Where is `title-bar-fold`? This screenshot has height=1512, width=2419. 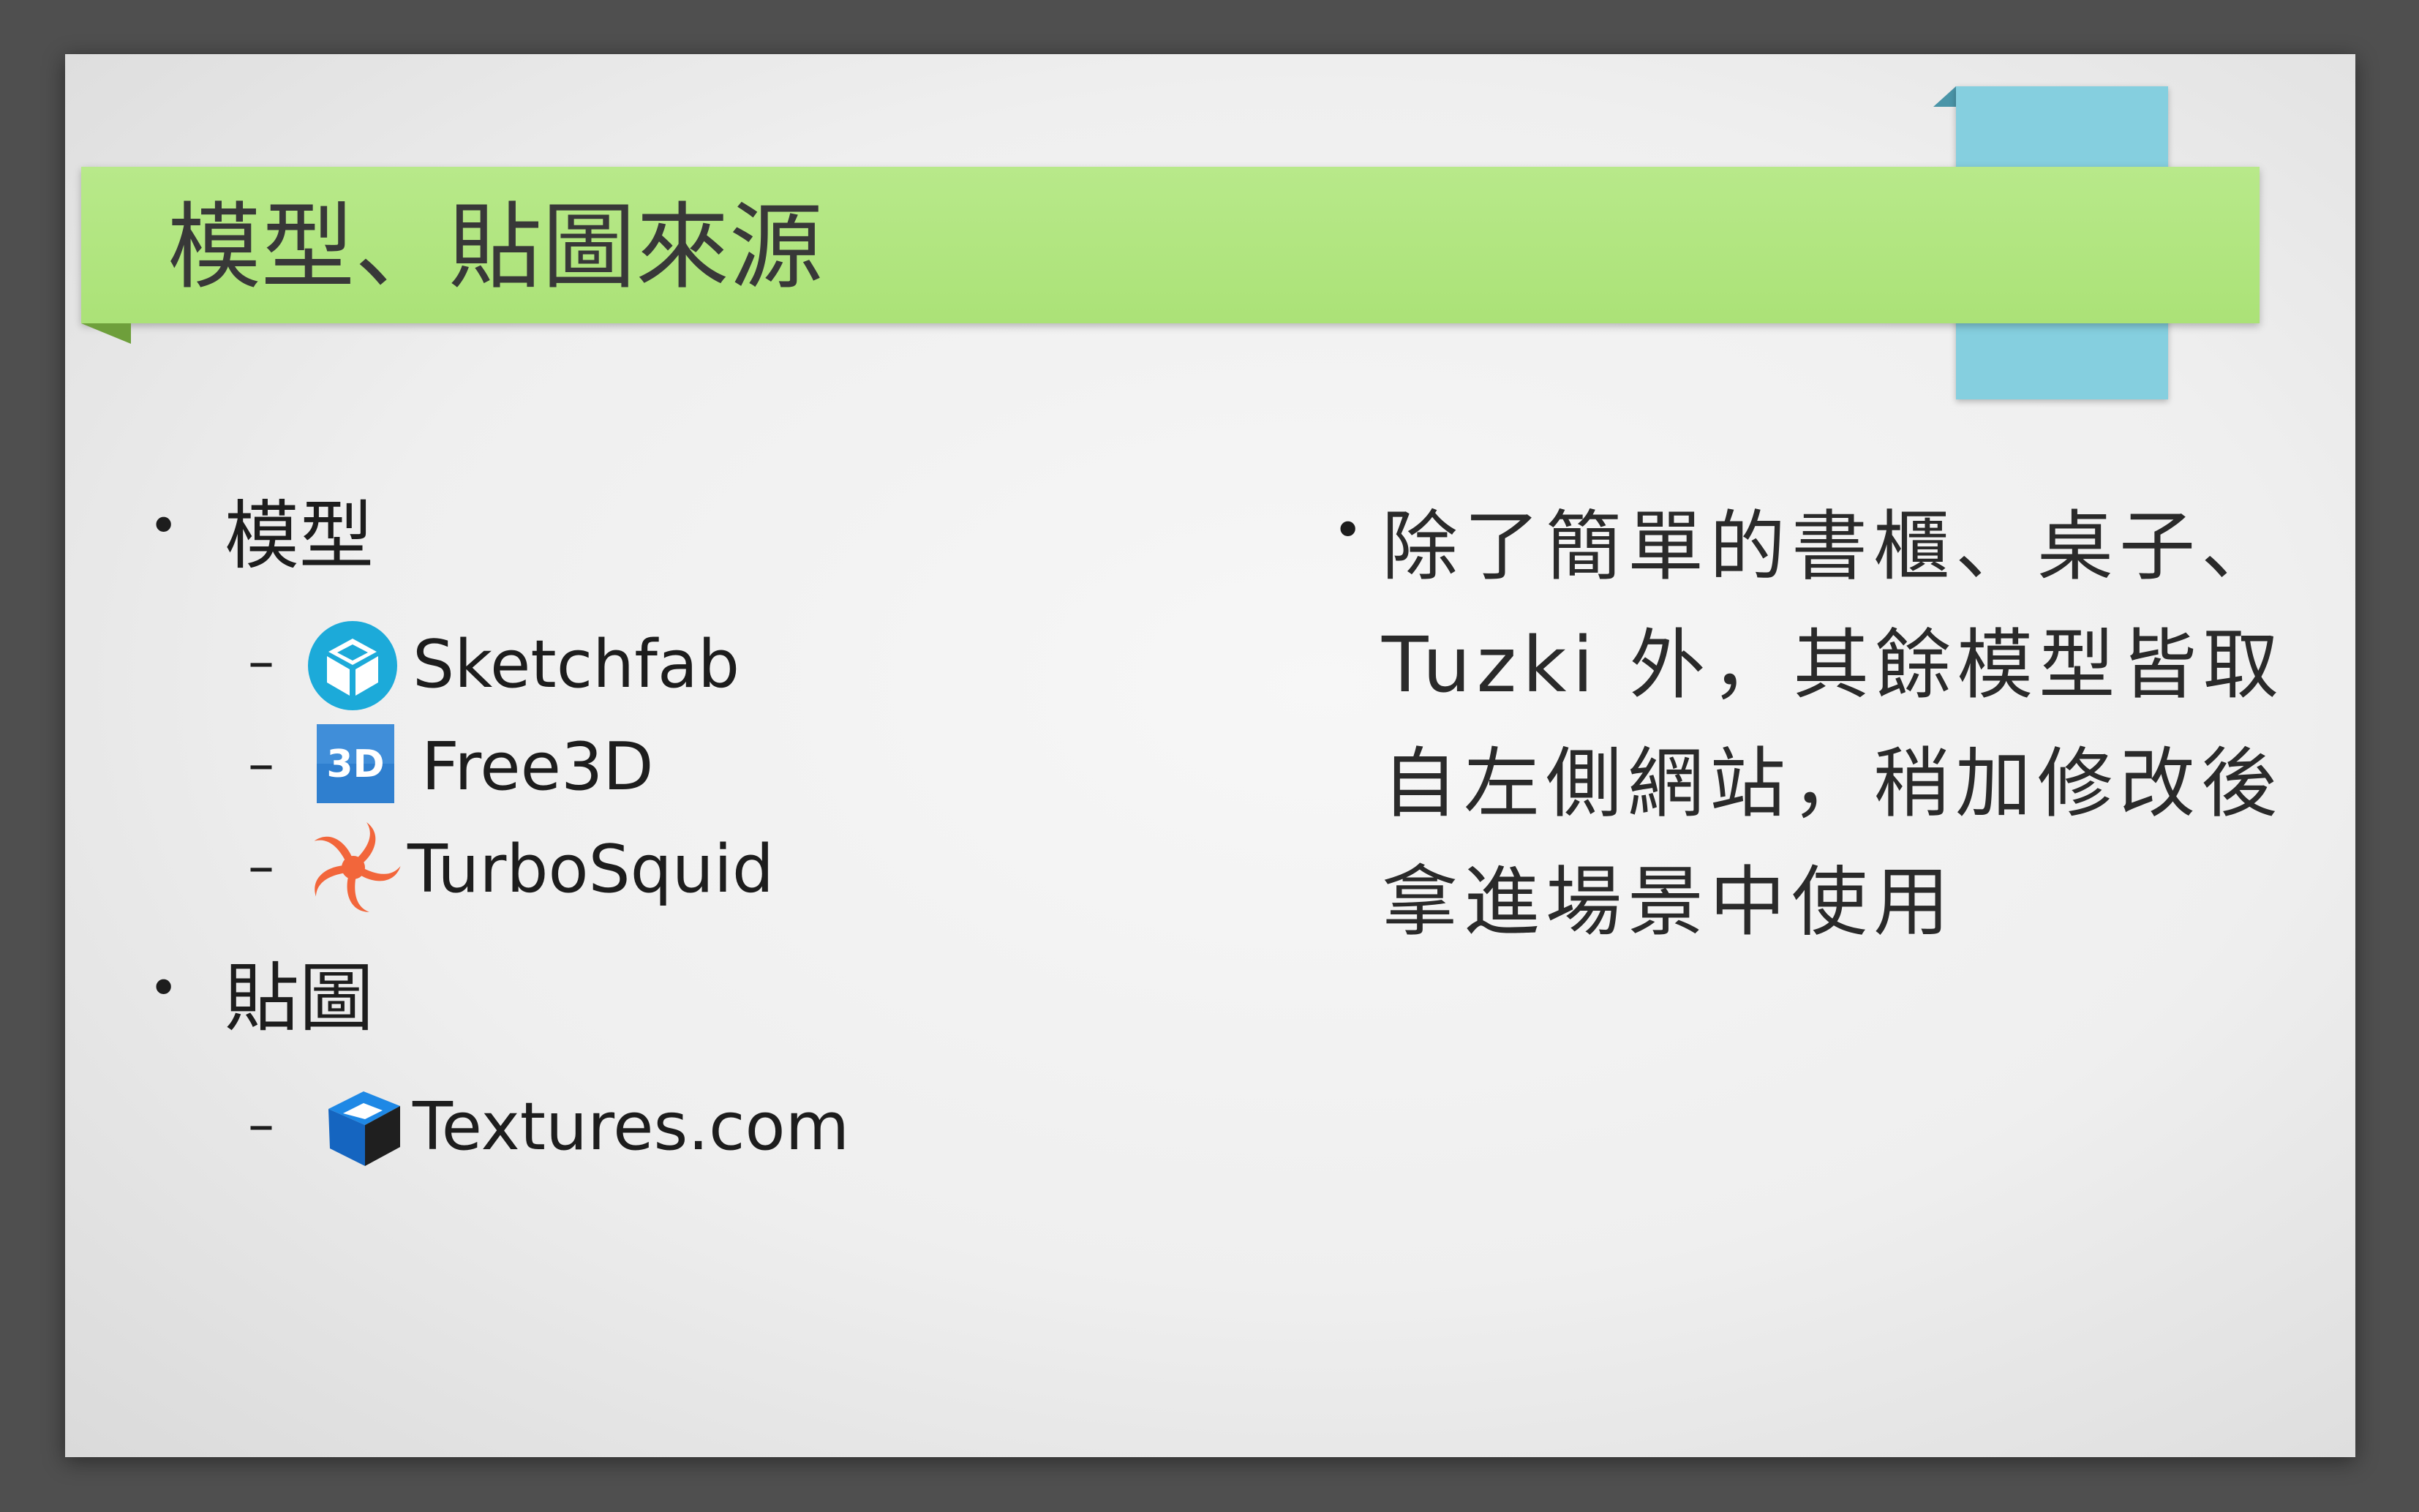
title-bar-fold is located at coordinates (106, 334).